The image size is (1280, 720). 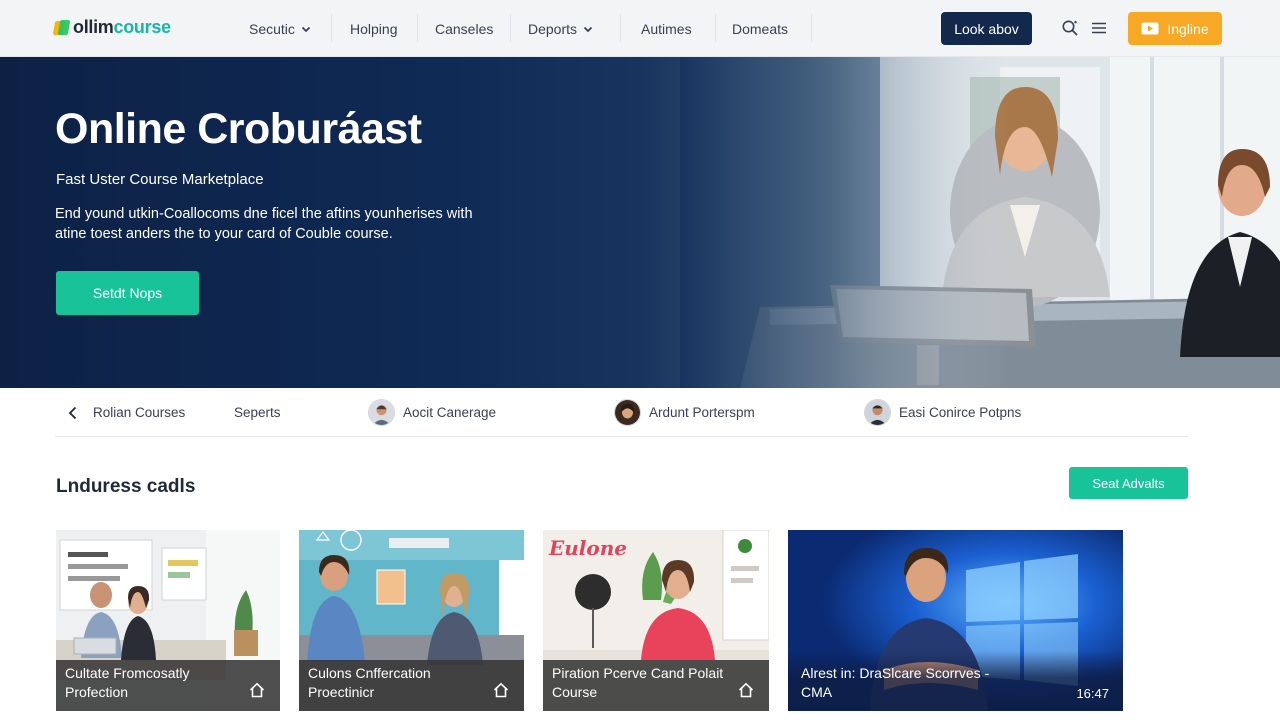 What do you see at coordinates (1099, 28) in the screenshot?
I see `menu-icon` at bounding box center [1099, 28].